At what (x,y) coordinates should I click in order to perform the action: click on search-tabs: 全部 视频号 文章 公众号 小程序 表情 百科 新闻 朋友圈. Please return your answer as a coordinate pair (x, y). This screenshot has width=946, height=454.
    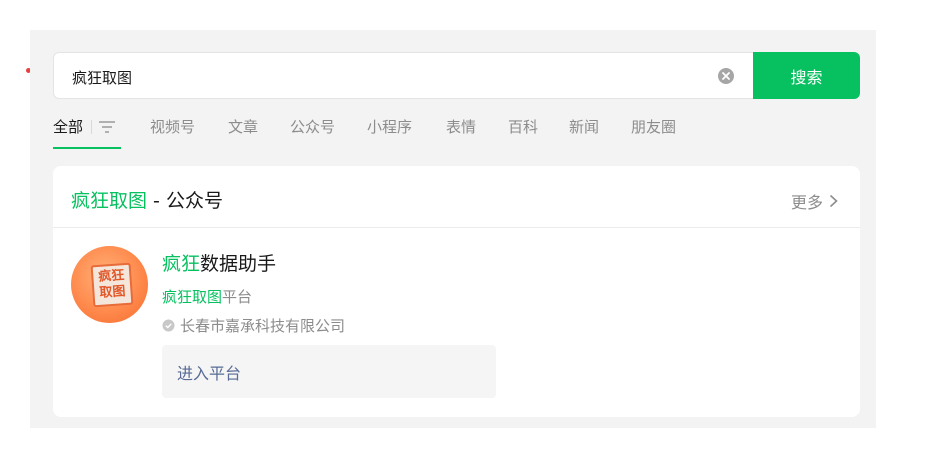
    Looking at the image, I should click on (403, 134).